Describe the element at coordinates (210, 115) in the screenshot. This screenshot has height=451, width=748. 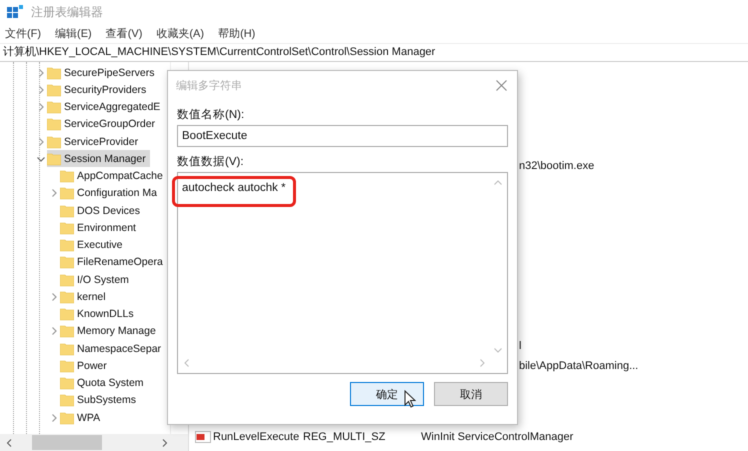
I see `field-label: 数值名称(N):` at that location.